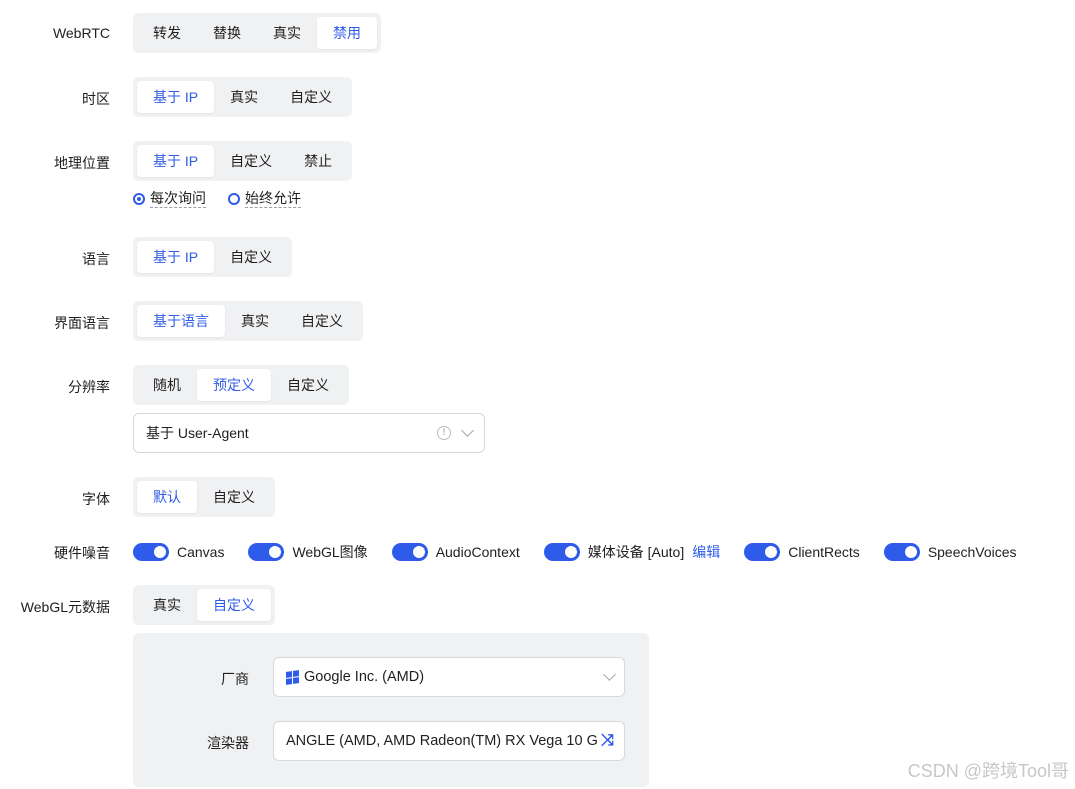 The height and width of the screenshot is (789, 1075). I want to click on webgl-meta-option-custom: 自定义, so click(234, 605).